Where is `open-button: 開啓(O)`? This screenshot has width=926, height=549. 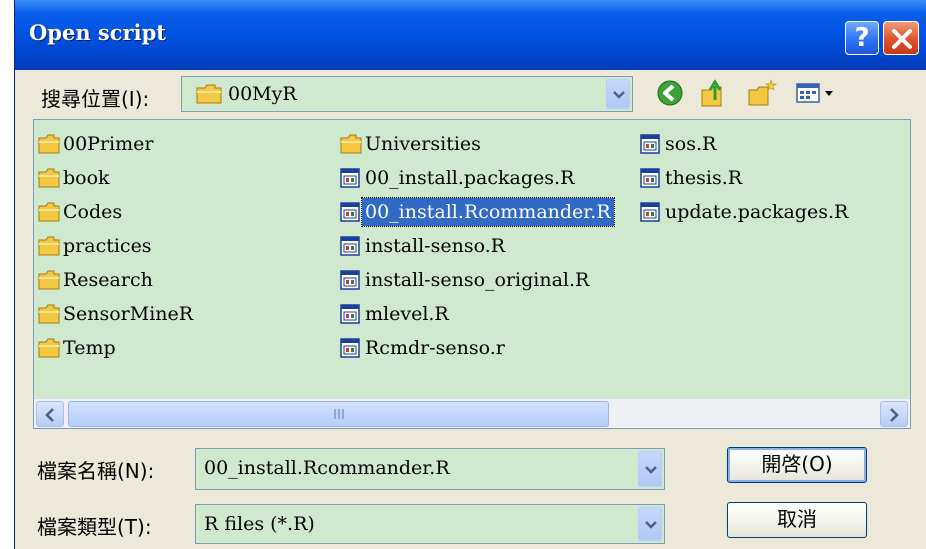
open-button: 開啓(O) is located at coordinates (797, 465).